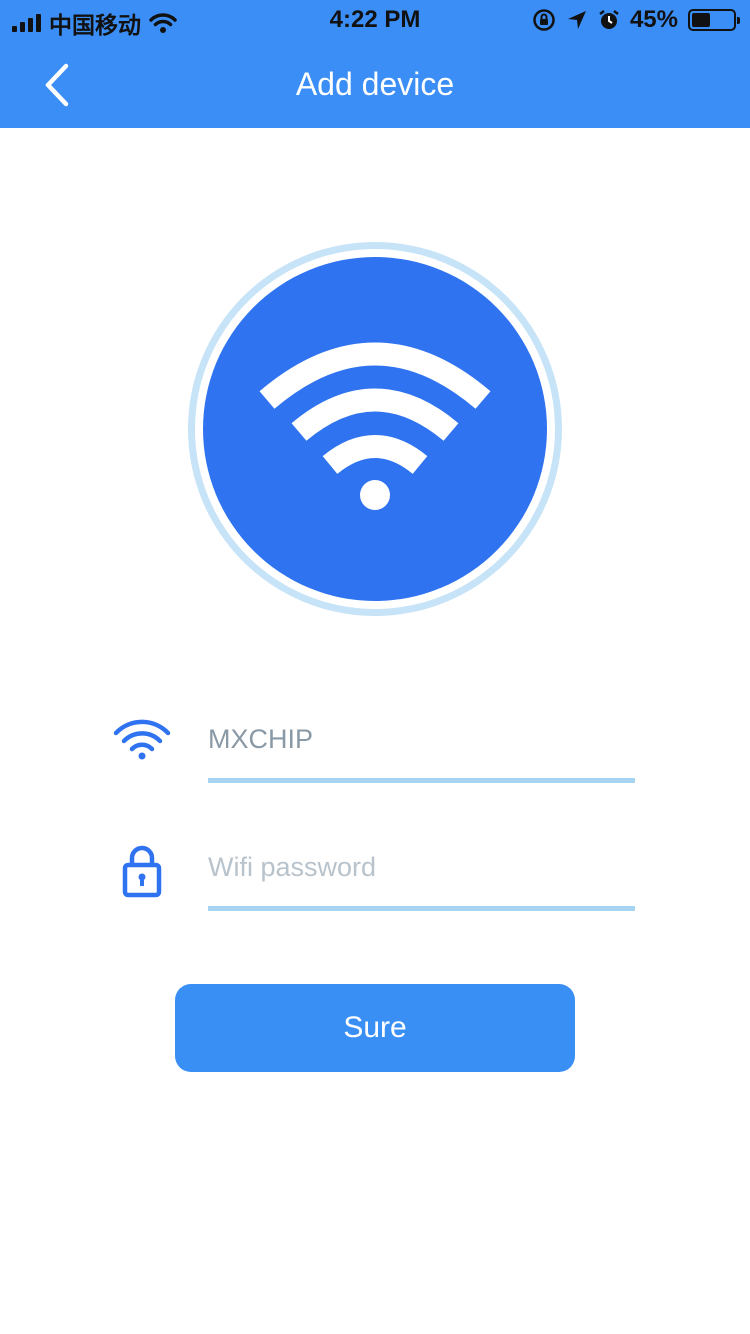  Describe the element at coordinates (576, 20) in the screenshot. I see `location-icon` at that location.